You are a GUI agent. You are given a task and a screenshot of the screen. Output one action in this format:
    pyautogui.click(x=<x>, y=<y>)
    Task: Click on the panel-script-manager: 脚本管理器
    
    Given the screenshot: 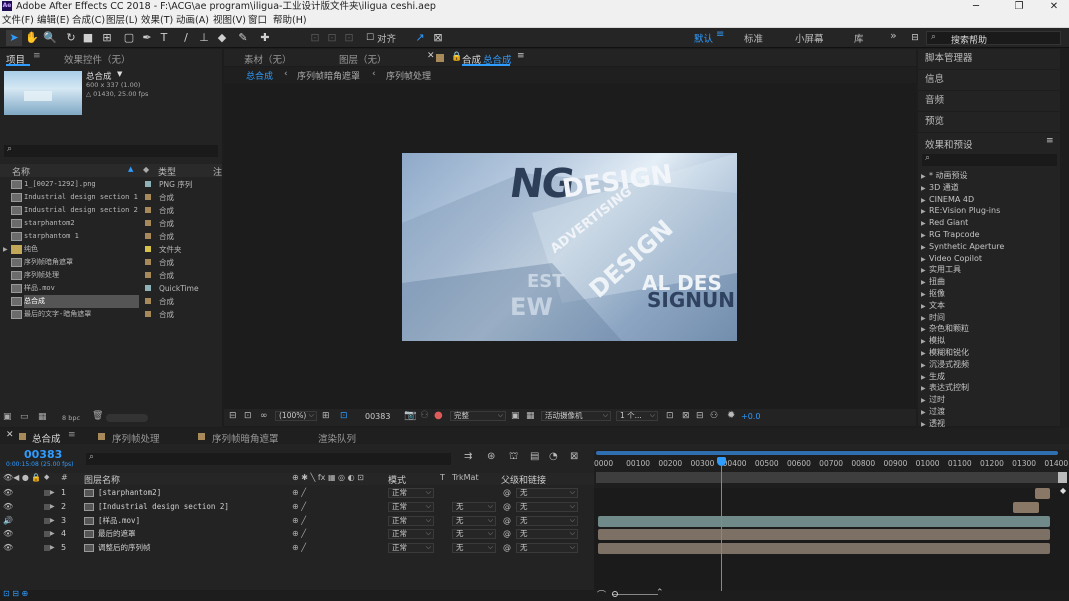 What is the action you would take?
    pyautogui.click(x=989, y=59)
    